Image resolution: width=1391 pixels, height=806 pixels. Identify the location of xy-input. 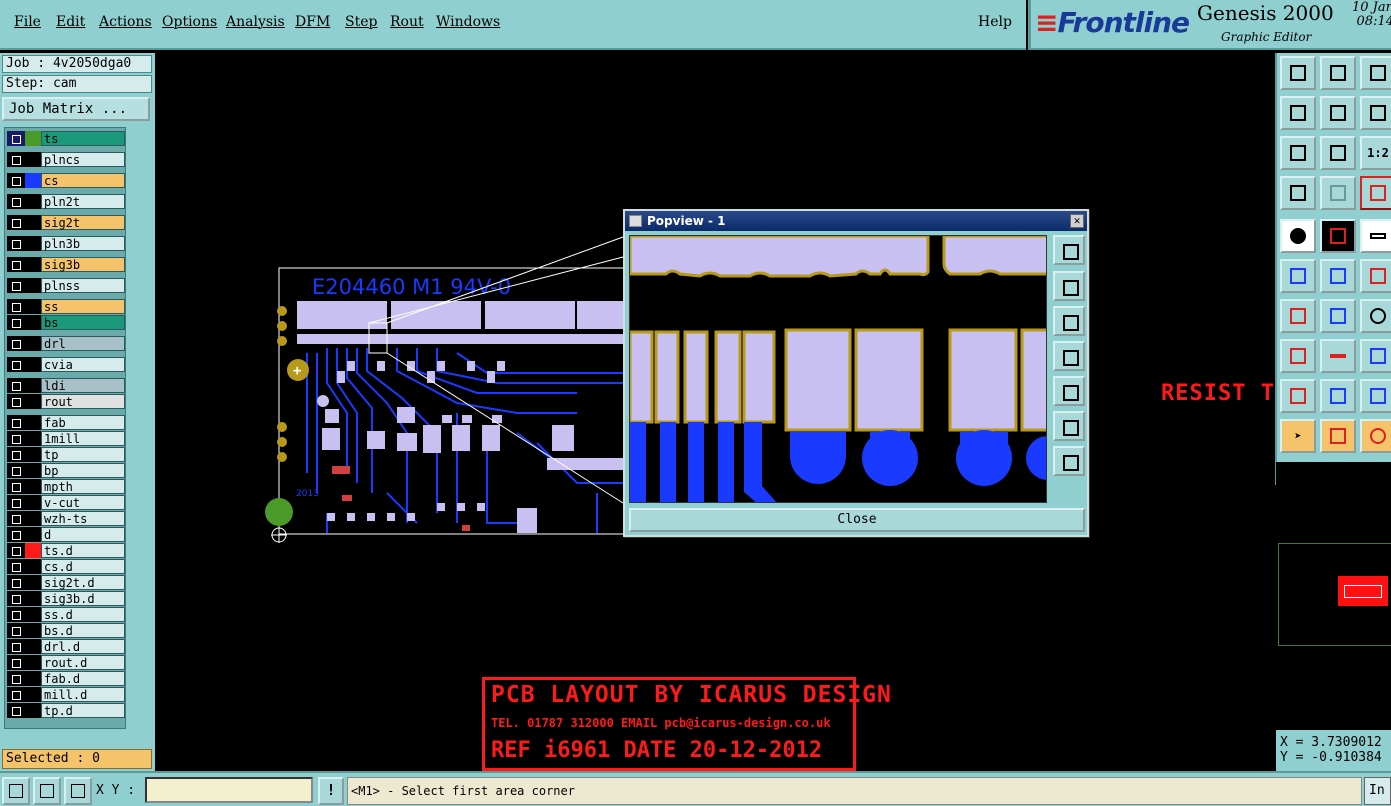
(229, 790).